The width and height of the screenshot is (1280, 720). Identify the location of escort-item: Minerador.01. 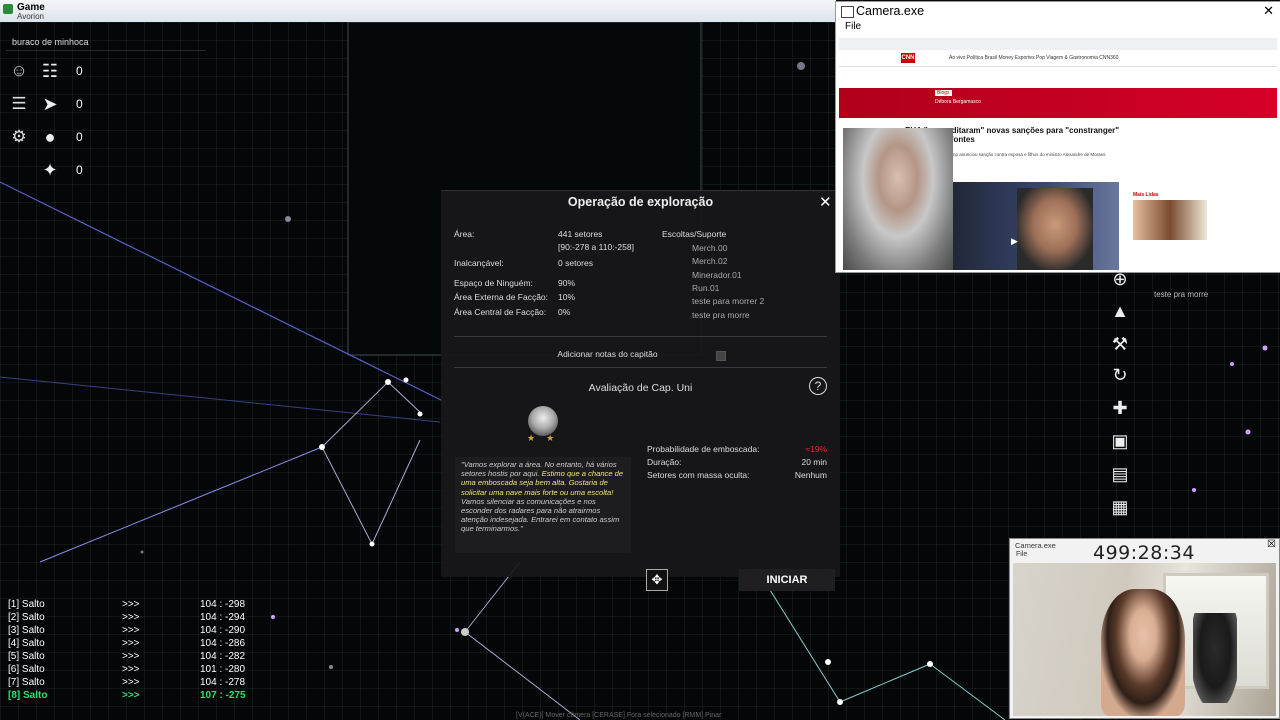
(717, 275).